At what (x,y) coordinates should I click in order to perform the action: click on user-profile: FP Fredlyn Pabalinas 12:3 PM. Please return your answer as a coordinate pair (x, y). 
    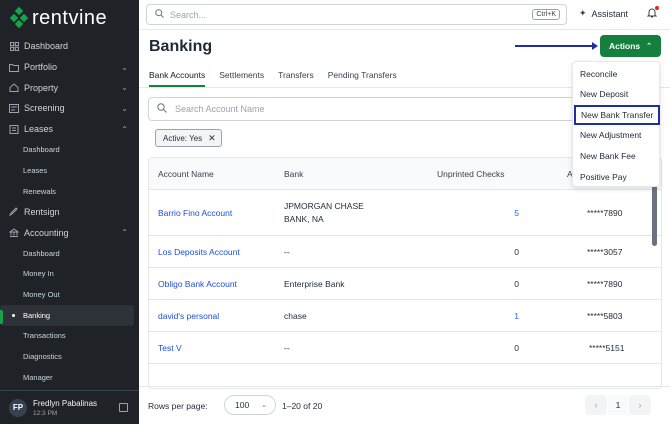
    Looking at the image, I should click on (69, 407).